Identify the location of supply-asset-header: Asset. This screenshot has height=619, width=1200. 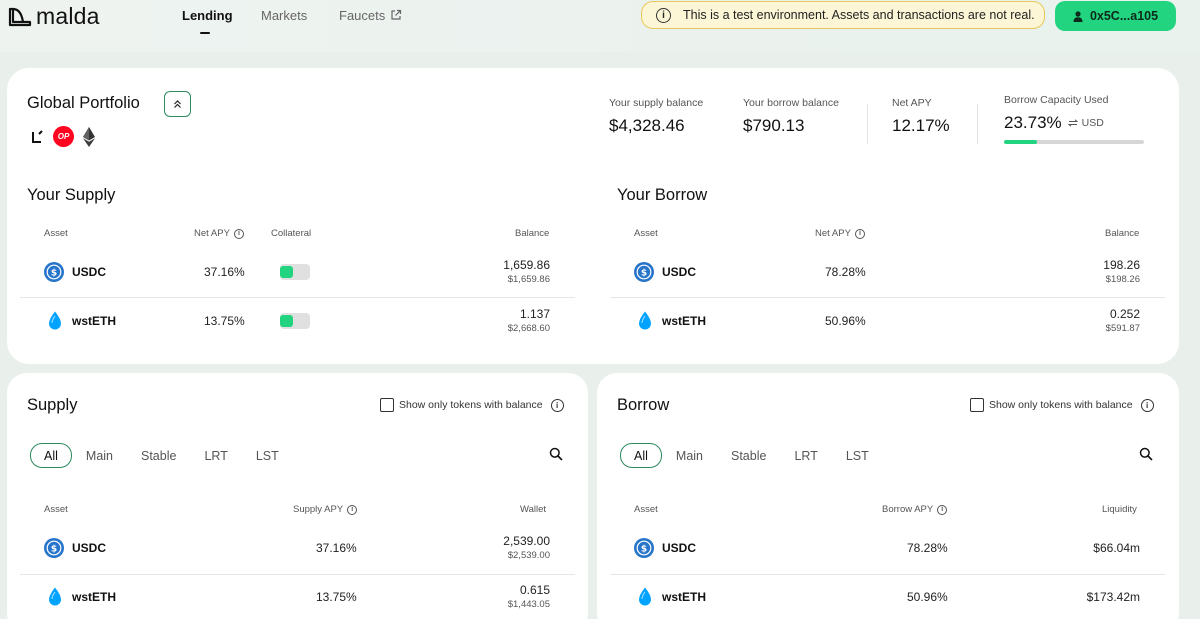
(56, 509).